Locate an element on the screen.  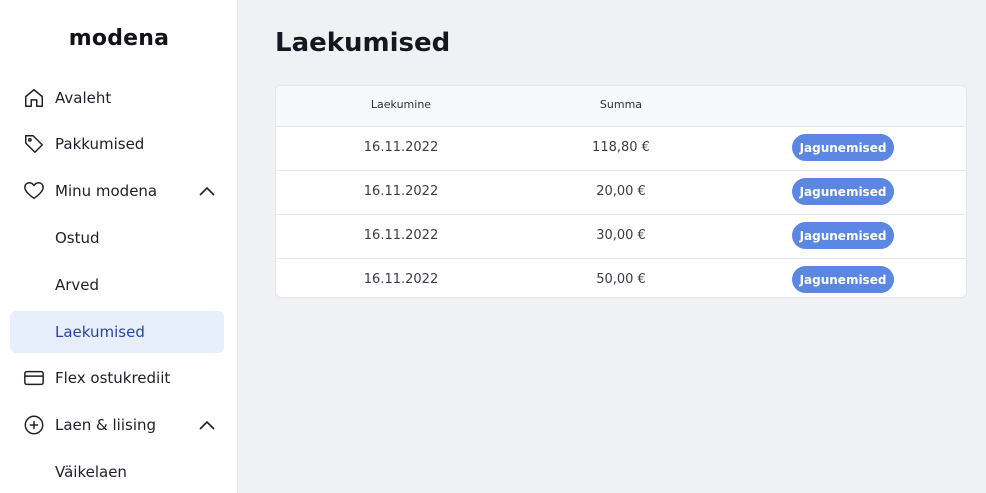
payment-amount: 50,00 € is located at coordinates (621, 279).